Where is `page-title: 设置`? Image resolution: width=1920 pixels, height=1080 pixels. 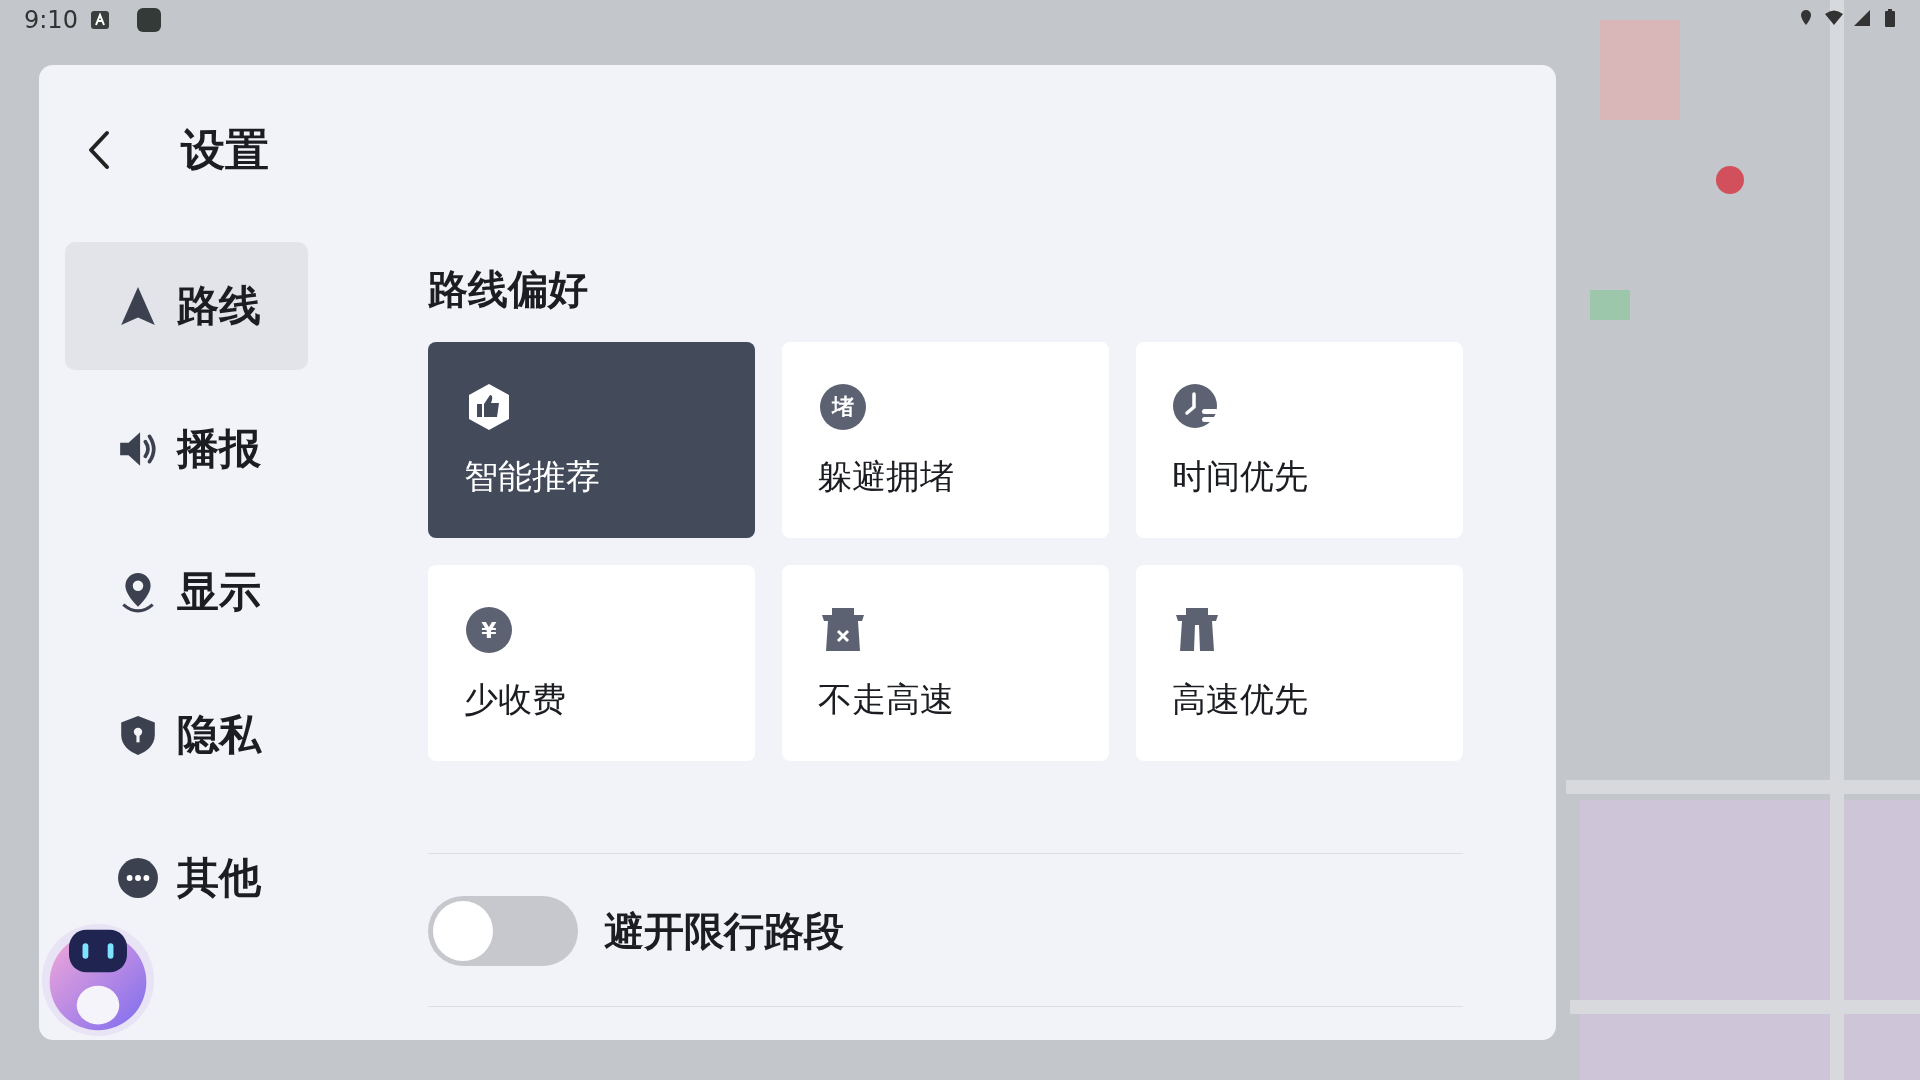
page-title: 设置 is located at coordinates (225, 149).